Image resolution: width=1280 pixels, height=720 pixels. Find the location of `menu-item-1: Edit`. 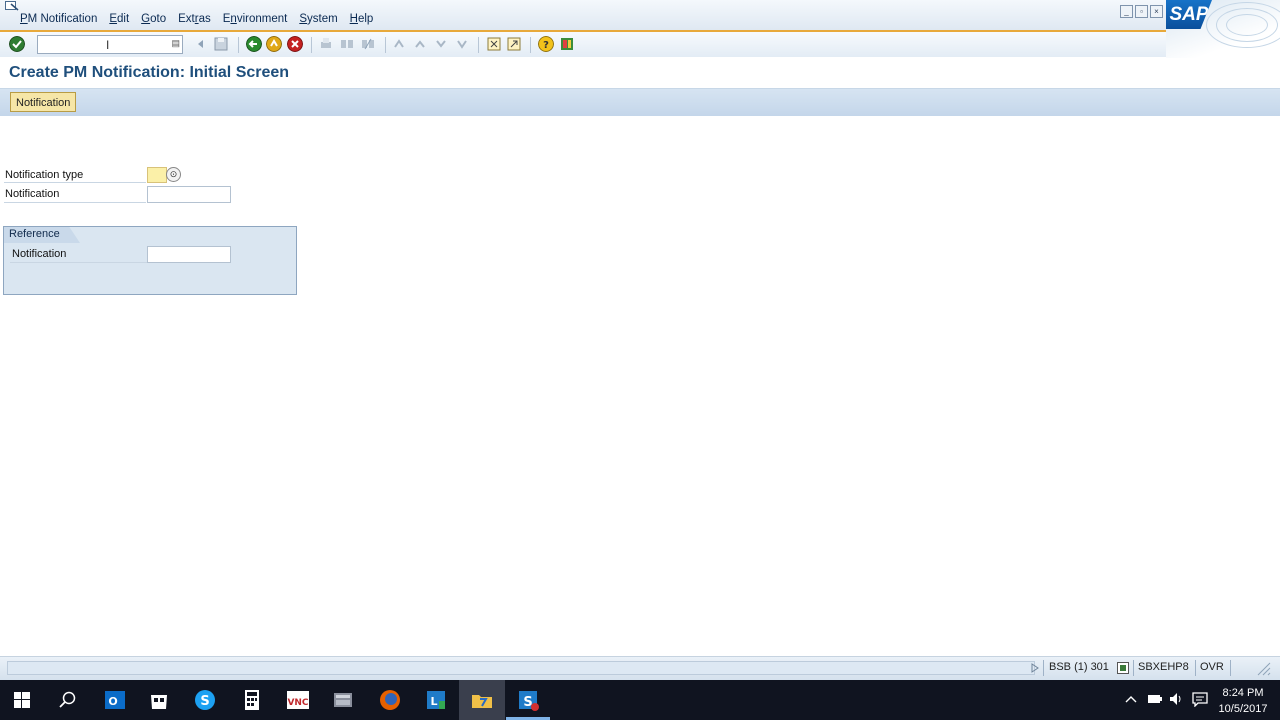

menu-item-1: Edit is located at coordinates (119, 19).